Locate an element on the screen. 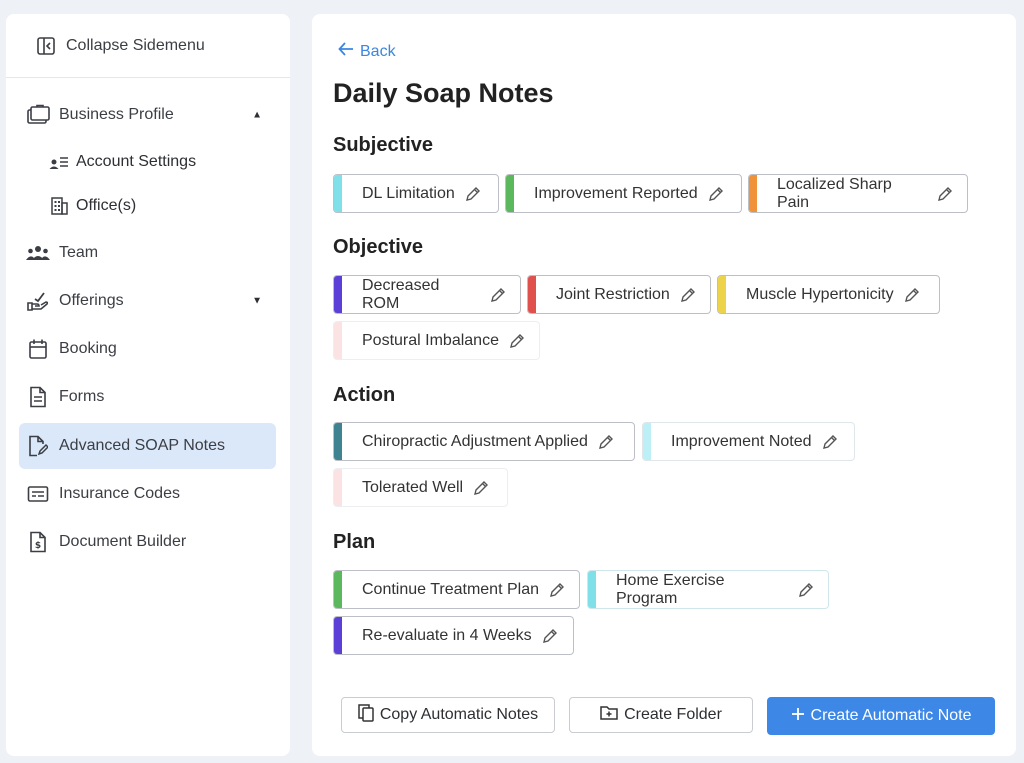  document-icon is located at coordinates (38, 397).